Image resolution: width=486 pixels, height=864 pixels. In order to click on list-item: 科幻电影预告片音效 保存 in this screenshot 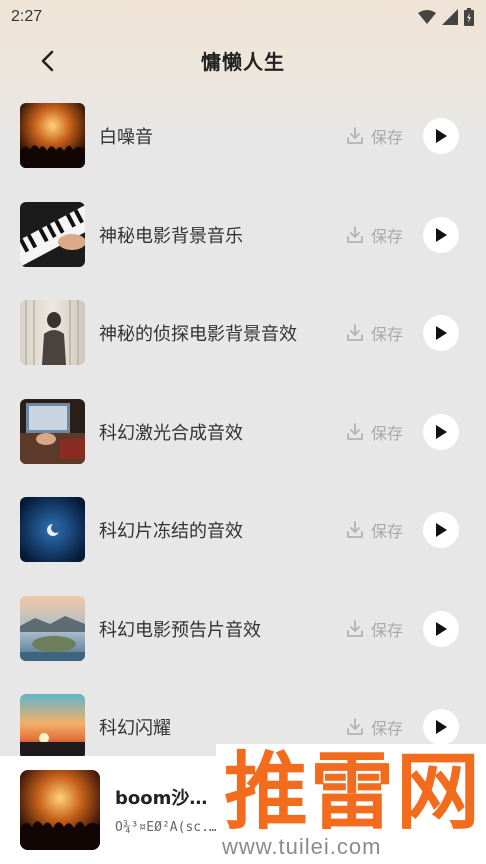, I will do `click(243, 636)`.